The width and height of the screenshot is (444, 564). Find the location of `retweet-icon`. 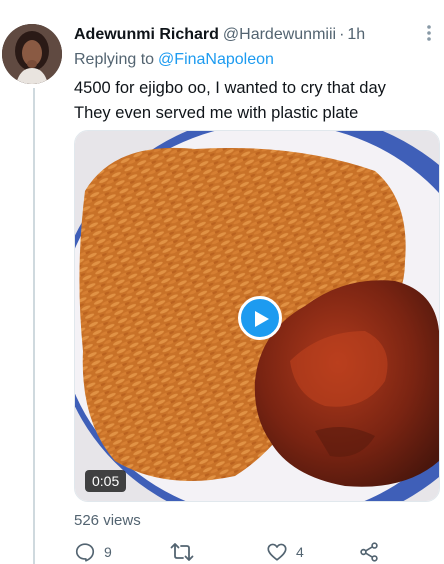

retweet-icon is located at coordinates (182, 552).